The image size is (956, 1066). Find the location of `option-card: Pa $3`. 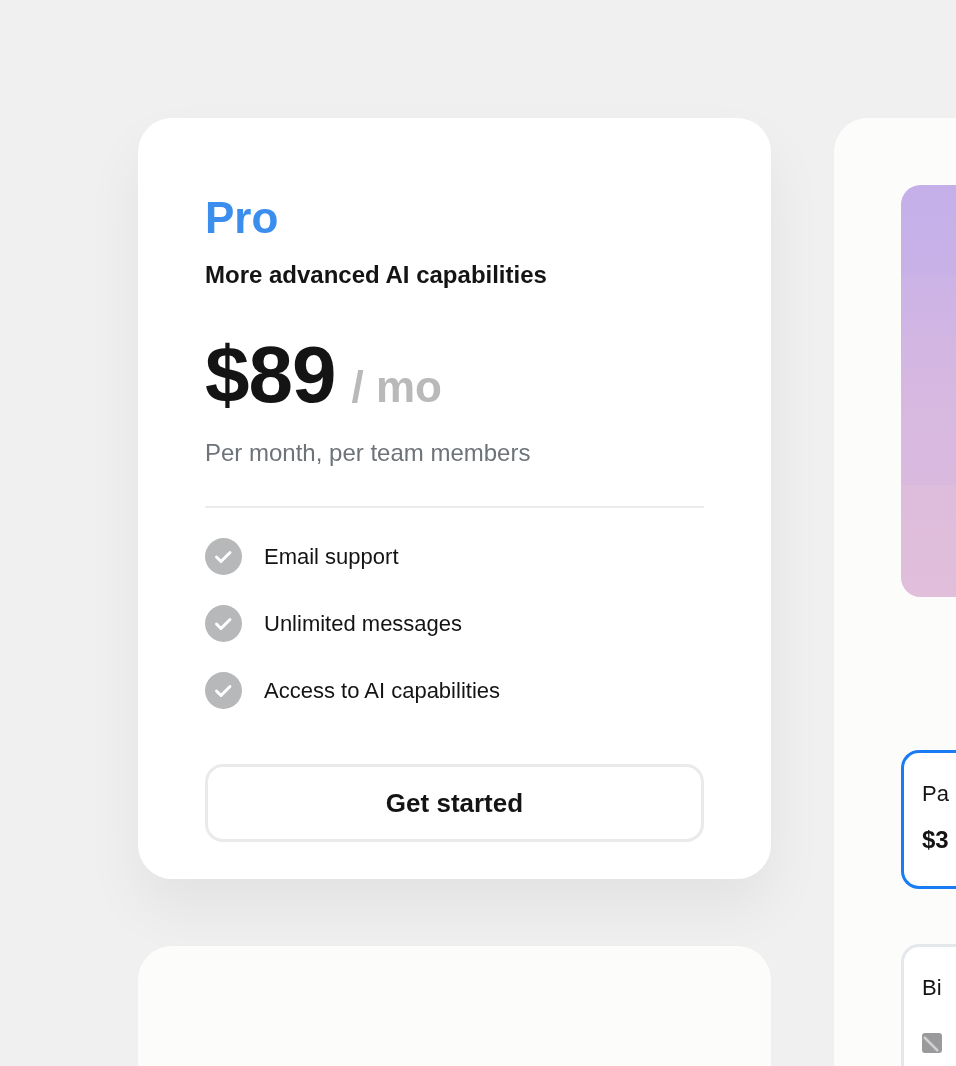

option-card: Pa $3 is located at coordinates (928, 819).